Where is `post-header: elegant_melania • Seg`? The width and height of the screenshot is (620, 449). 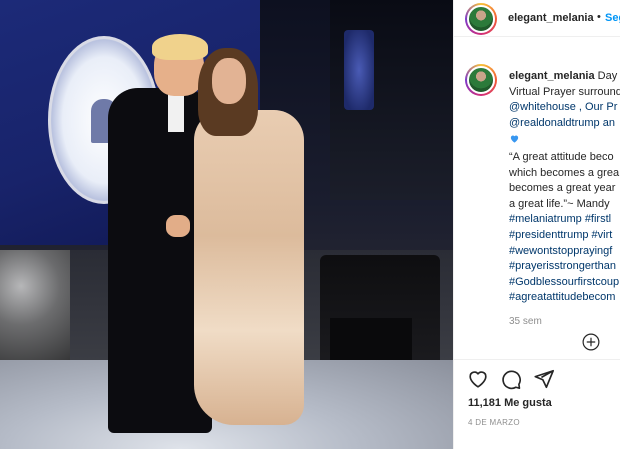
post-header: elegant_melania • Seg is located at coordinates (537, 18).